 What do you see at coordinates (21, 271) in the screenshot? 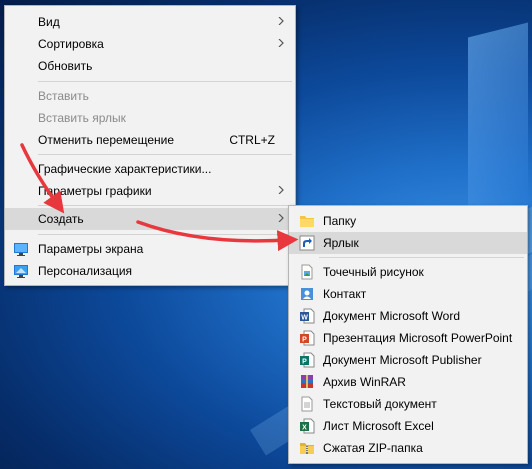
I see `personalization-icon` at bounding box center [21, 271].